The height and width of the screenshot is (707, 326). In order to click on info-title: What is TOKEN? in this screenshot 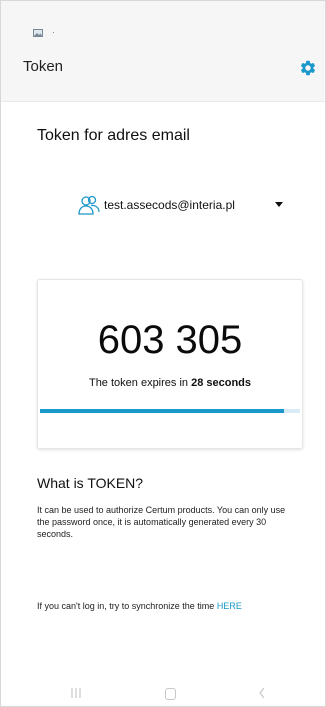, I will do `click(90, 483)`.